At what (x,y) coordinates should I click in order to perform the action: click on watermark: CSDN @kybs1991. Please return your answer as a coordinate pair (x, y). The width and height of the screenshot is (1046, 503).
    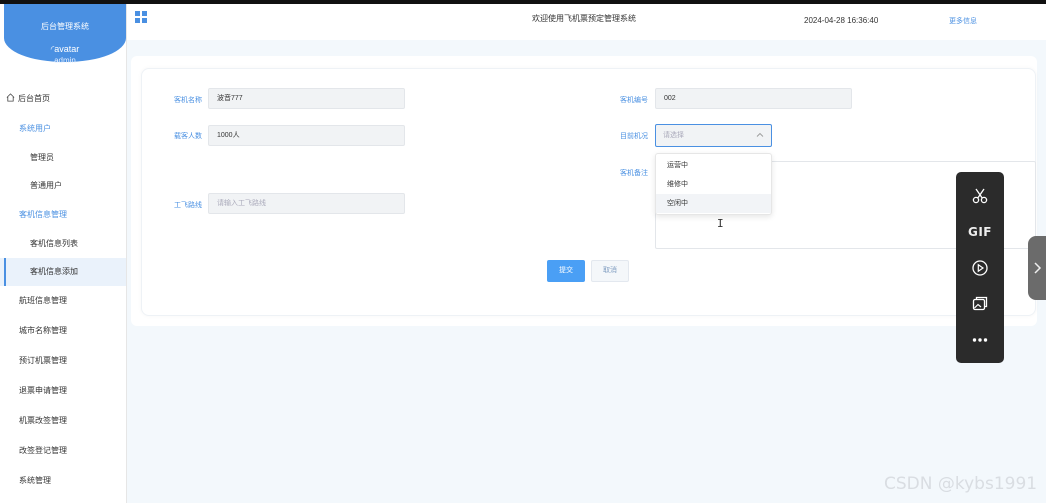
    Looking at the image, I should click on (961, 484).